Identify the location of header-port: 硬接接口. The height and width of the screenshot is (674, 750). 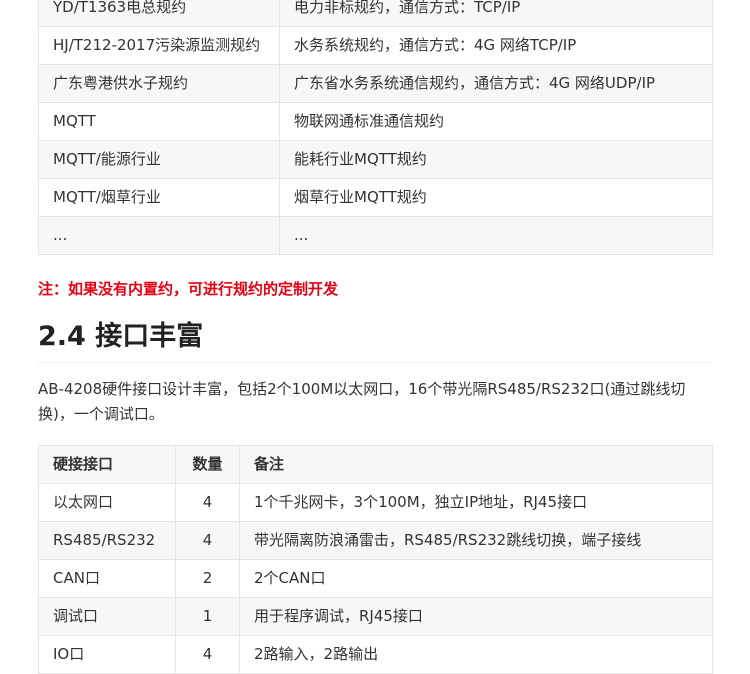
(107, 464).